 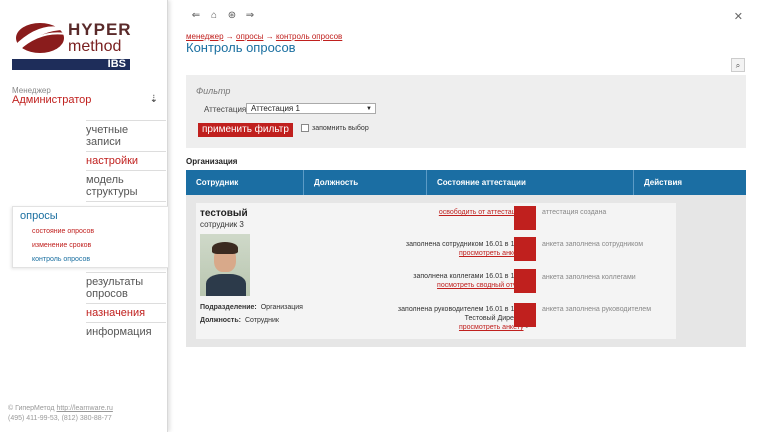 I want to click on logo: HYPER method IBS, so click(x=72, y=43).